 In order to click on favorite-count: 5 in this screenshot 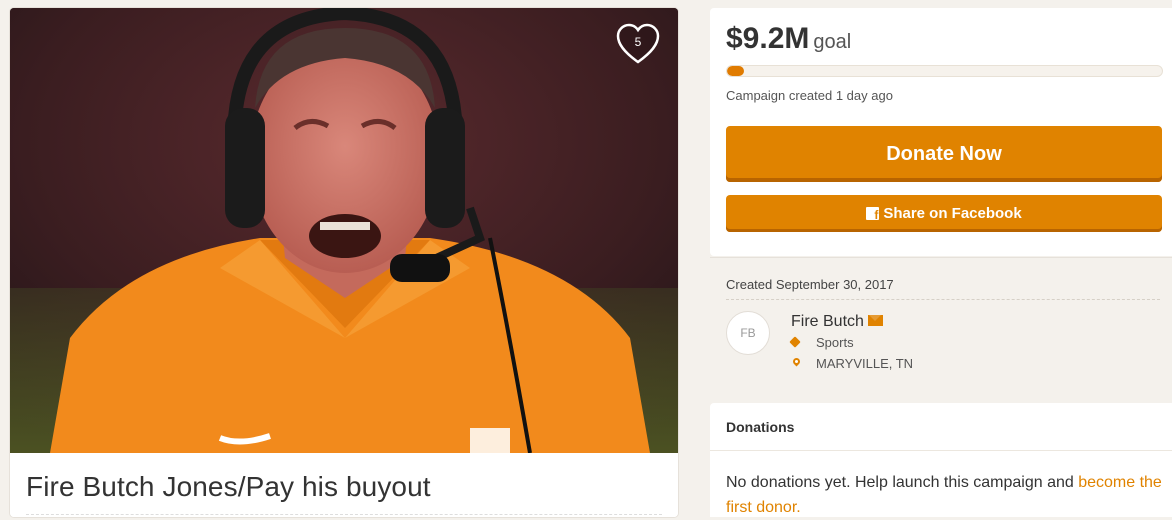, I will do `click(638, 42)`.